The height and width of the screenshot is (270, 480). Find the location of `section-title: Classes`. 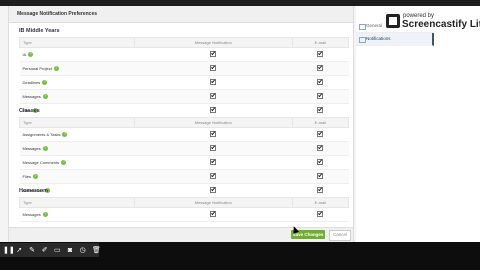

section-title: Classes is located at coordinates (29, 111).